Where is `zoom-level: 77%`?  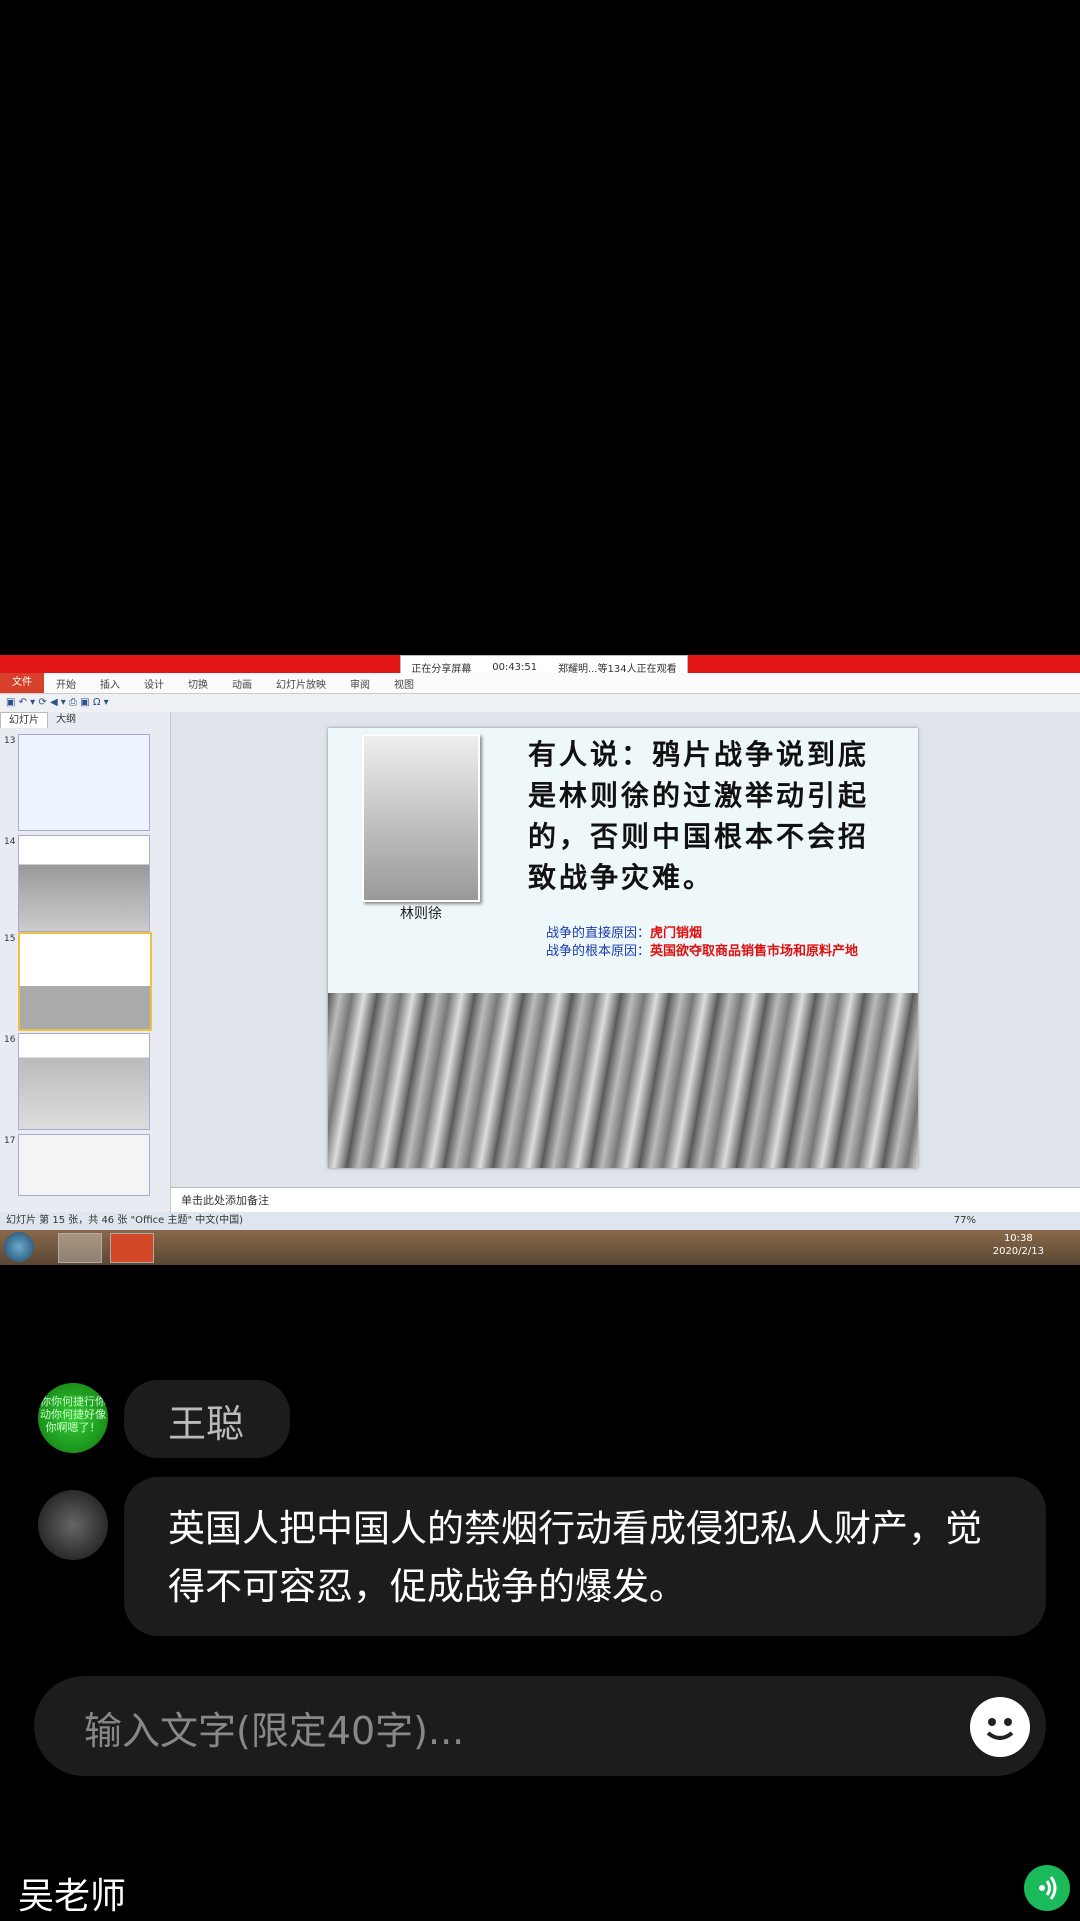 zoom-level: 77% is located at coordinates (965, 1221).